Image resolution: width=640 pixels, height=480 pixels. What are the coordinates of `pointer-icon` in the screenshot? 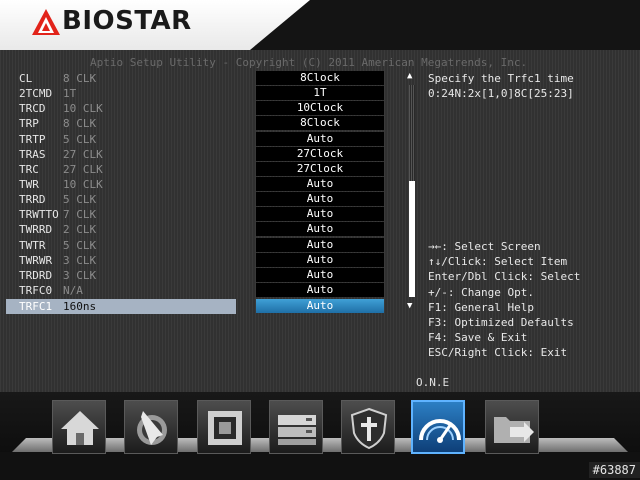 It's located at (152, 428).